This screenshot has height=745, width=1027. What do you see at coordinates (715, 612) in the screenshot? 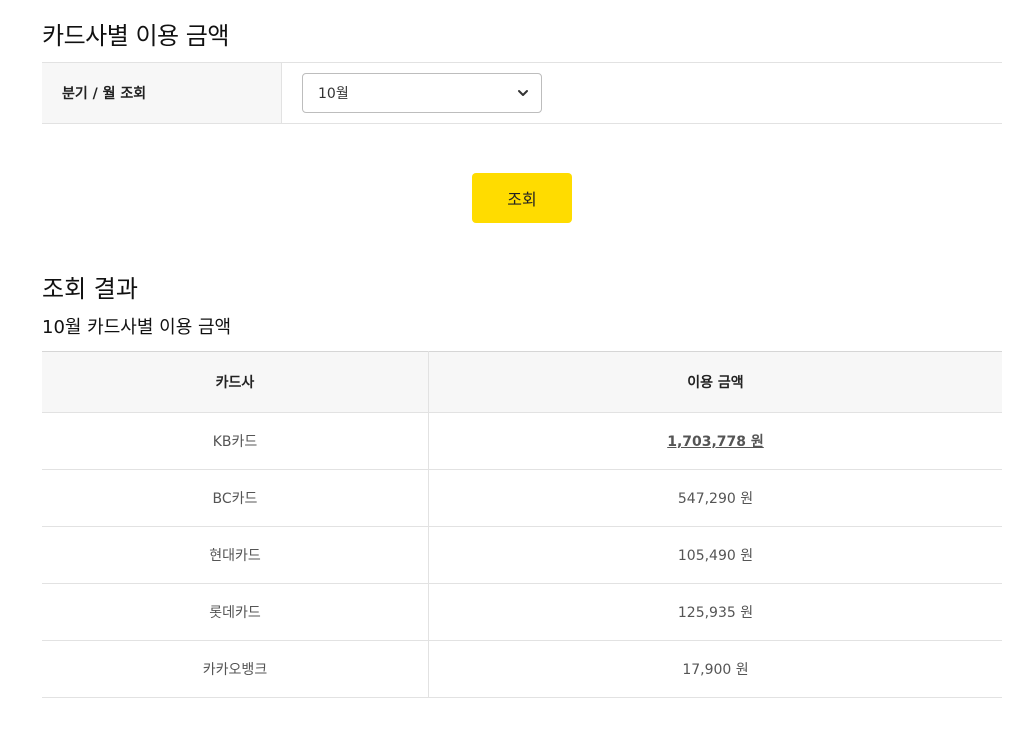
I see `amount-value: 125,935 원` at bounding box center [715, 612].